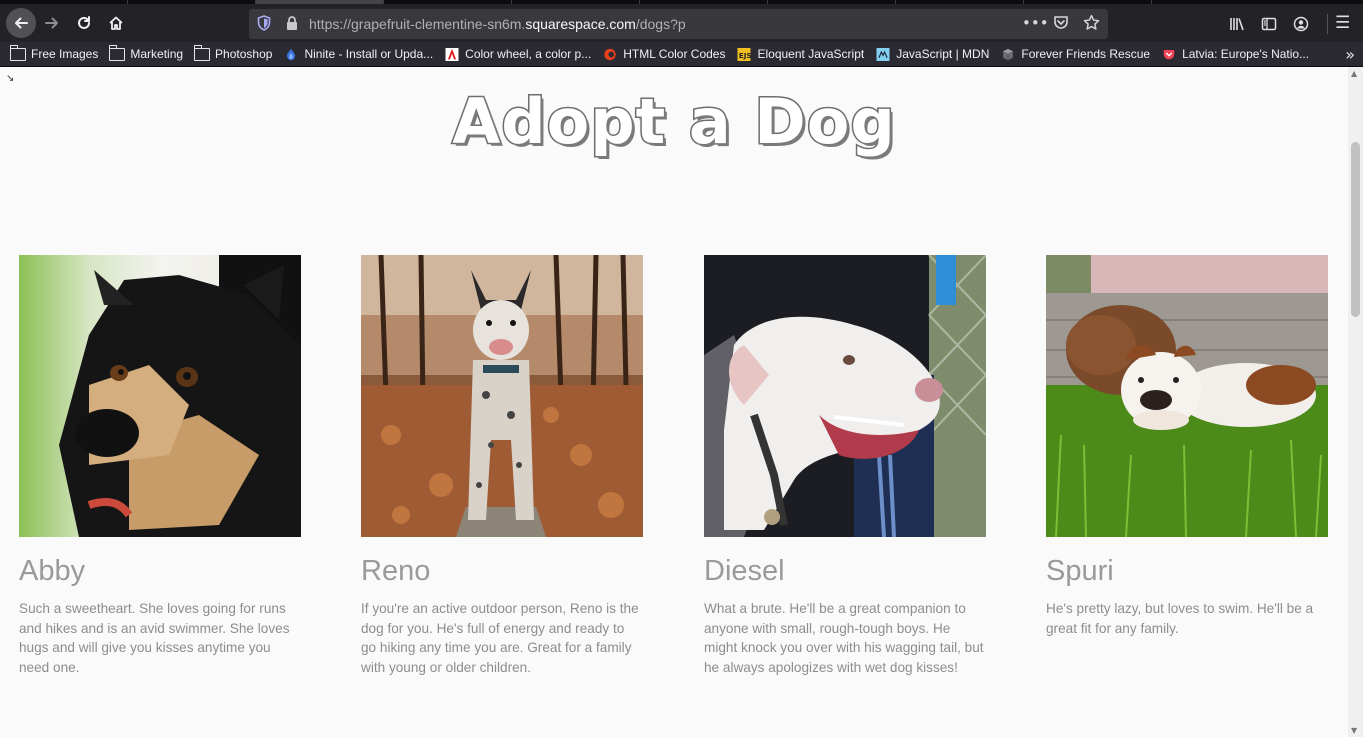 The height and width of the screenshot is (737, 1363). Describe the element at coordinates (674, 54) in the screenshot. I see `bookmark-label: HTML Color Codes` at that location.